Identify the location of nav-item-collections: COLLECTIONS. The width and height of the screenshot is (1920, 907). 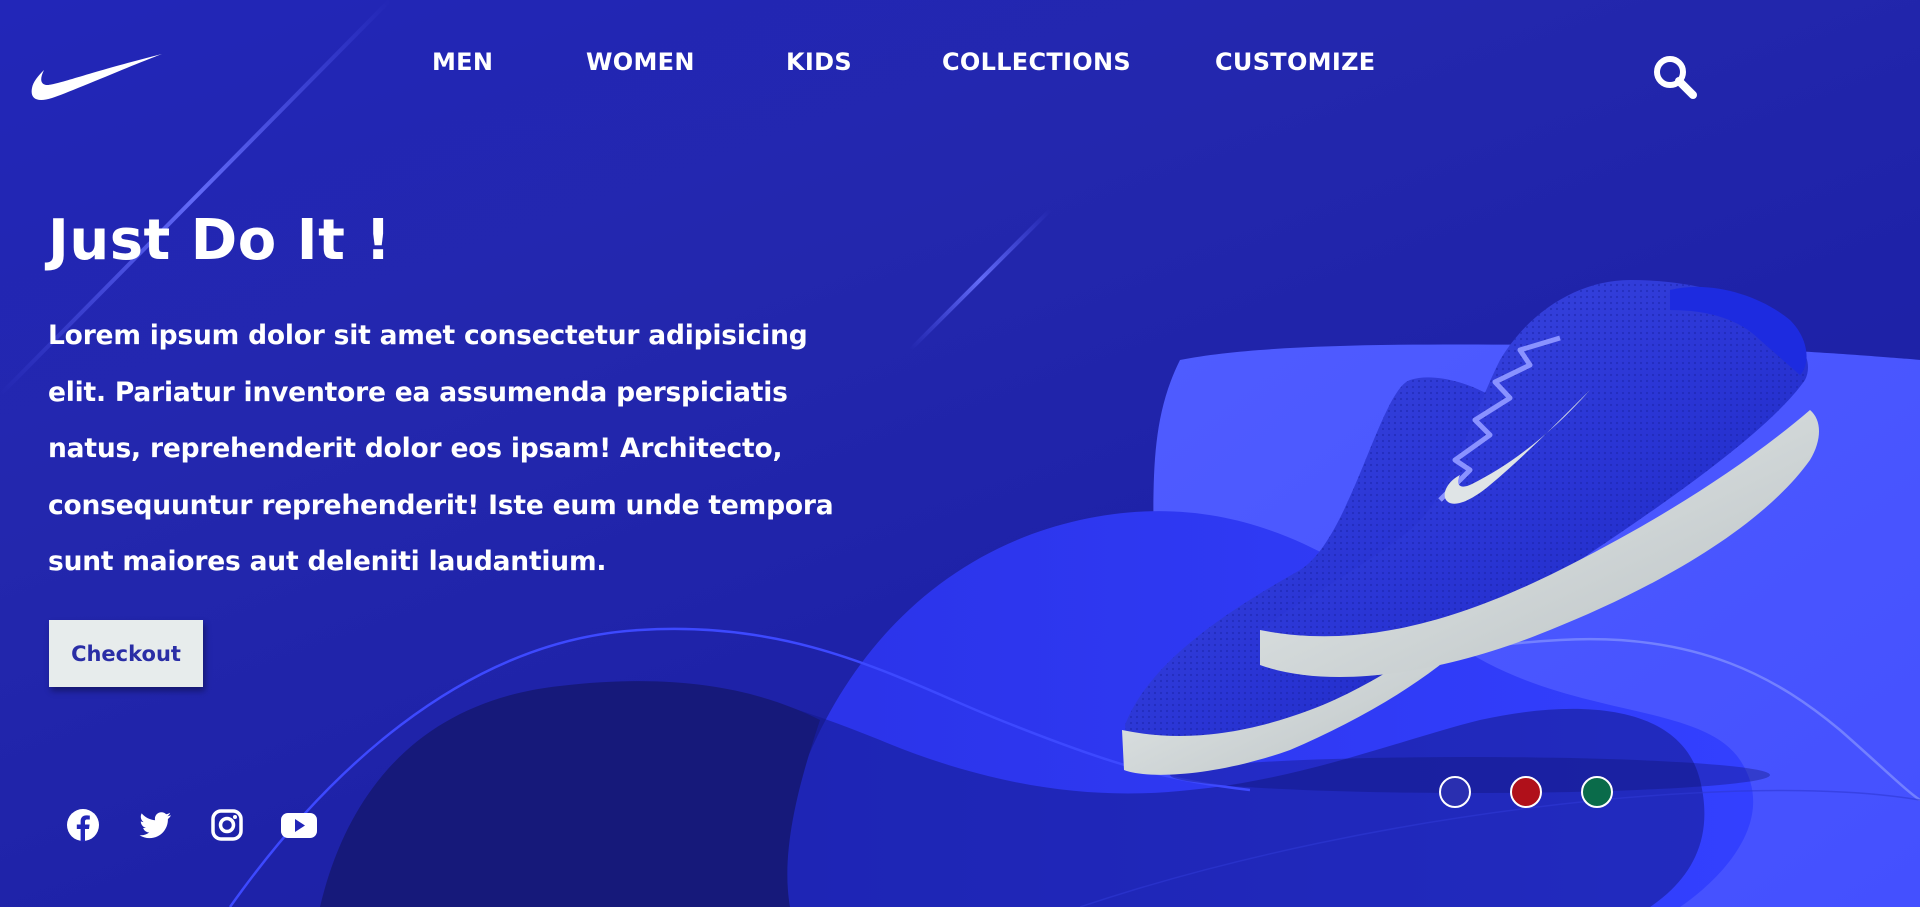
(1036, 62).